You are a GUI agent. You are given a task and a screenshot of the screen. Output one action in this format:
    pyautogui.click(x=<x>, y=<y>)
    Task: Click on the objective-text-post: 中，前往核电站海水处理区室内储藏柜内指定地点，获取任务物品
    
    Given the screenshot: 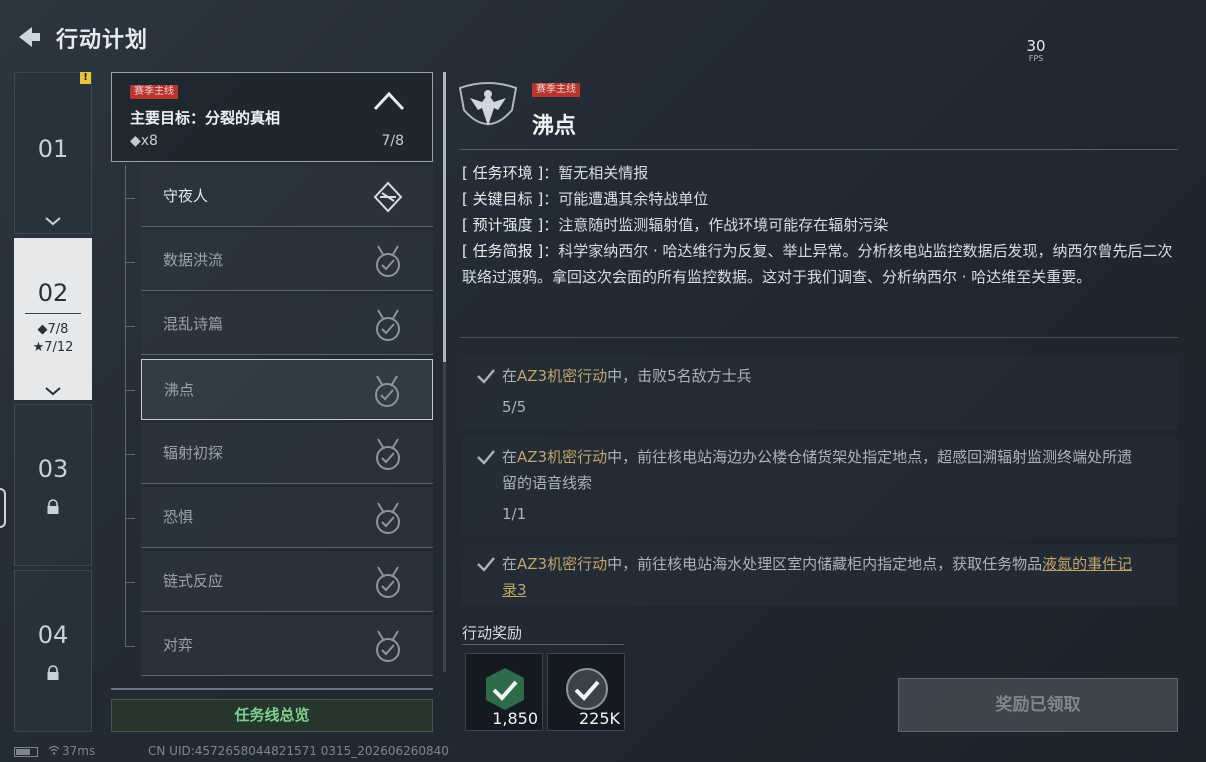 What is the action you would take?
    pyautogui.click(x=825, y=564)
    